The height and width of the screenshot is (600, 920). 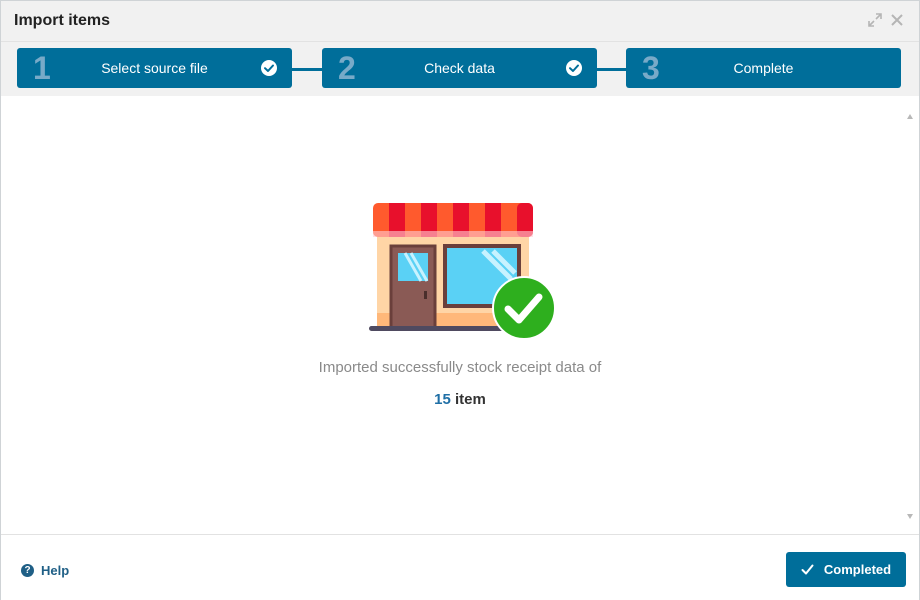 I want to click on step-number: 1, so click(x=42, y=68).